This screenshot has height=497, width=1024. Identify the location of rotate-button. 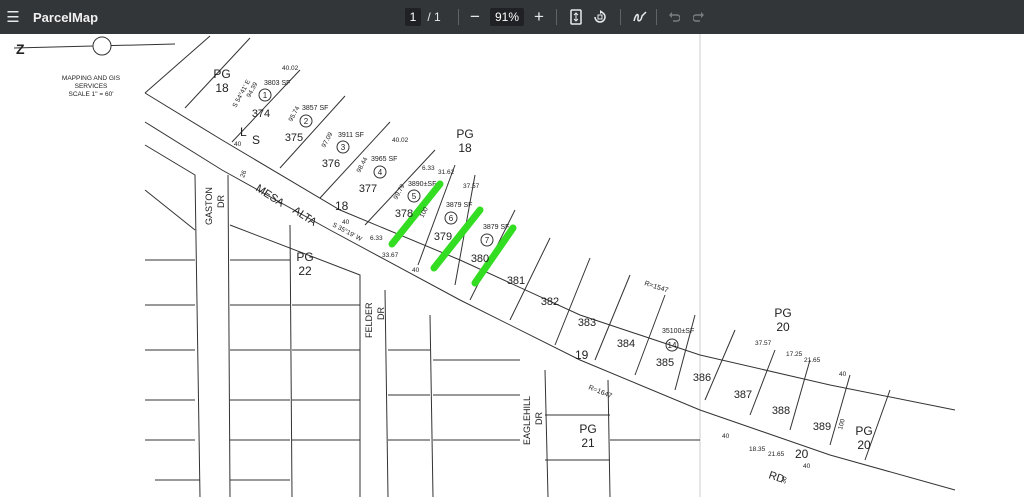
(600, 17).